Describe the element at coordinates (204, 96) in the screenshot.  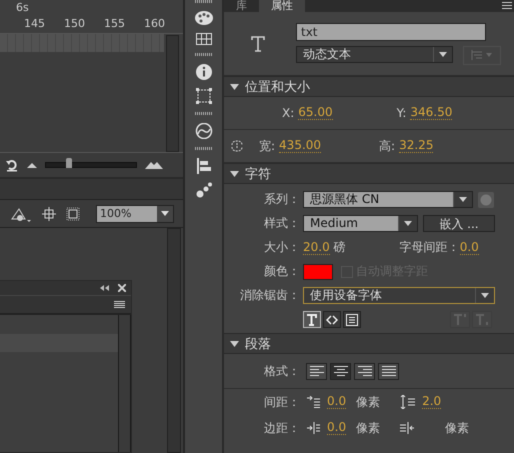
I see `transform-icon` at that location.